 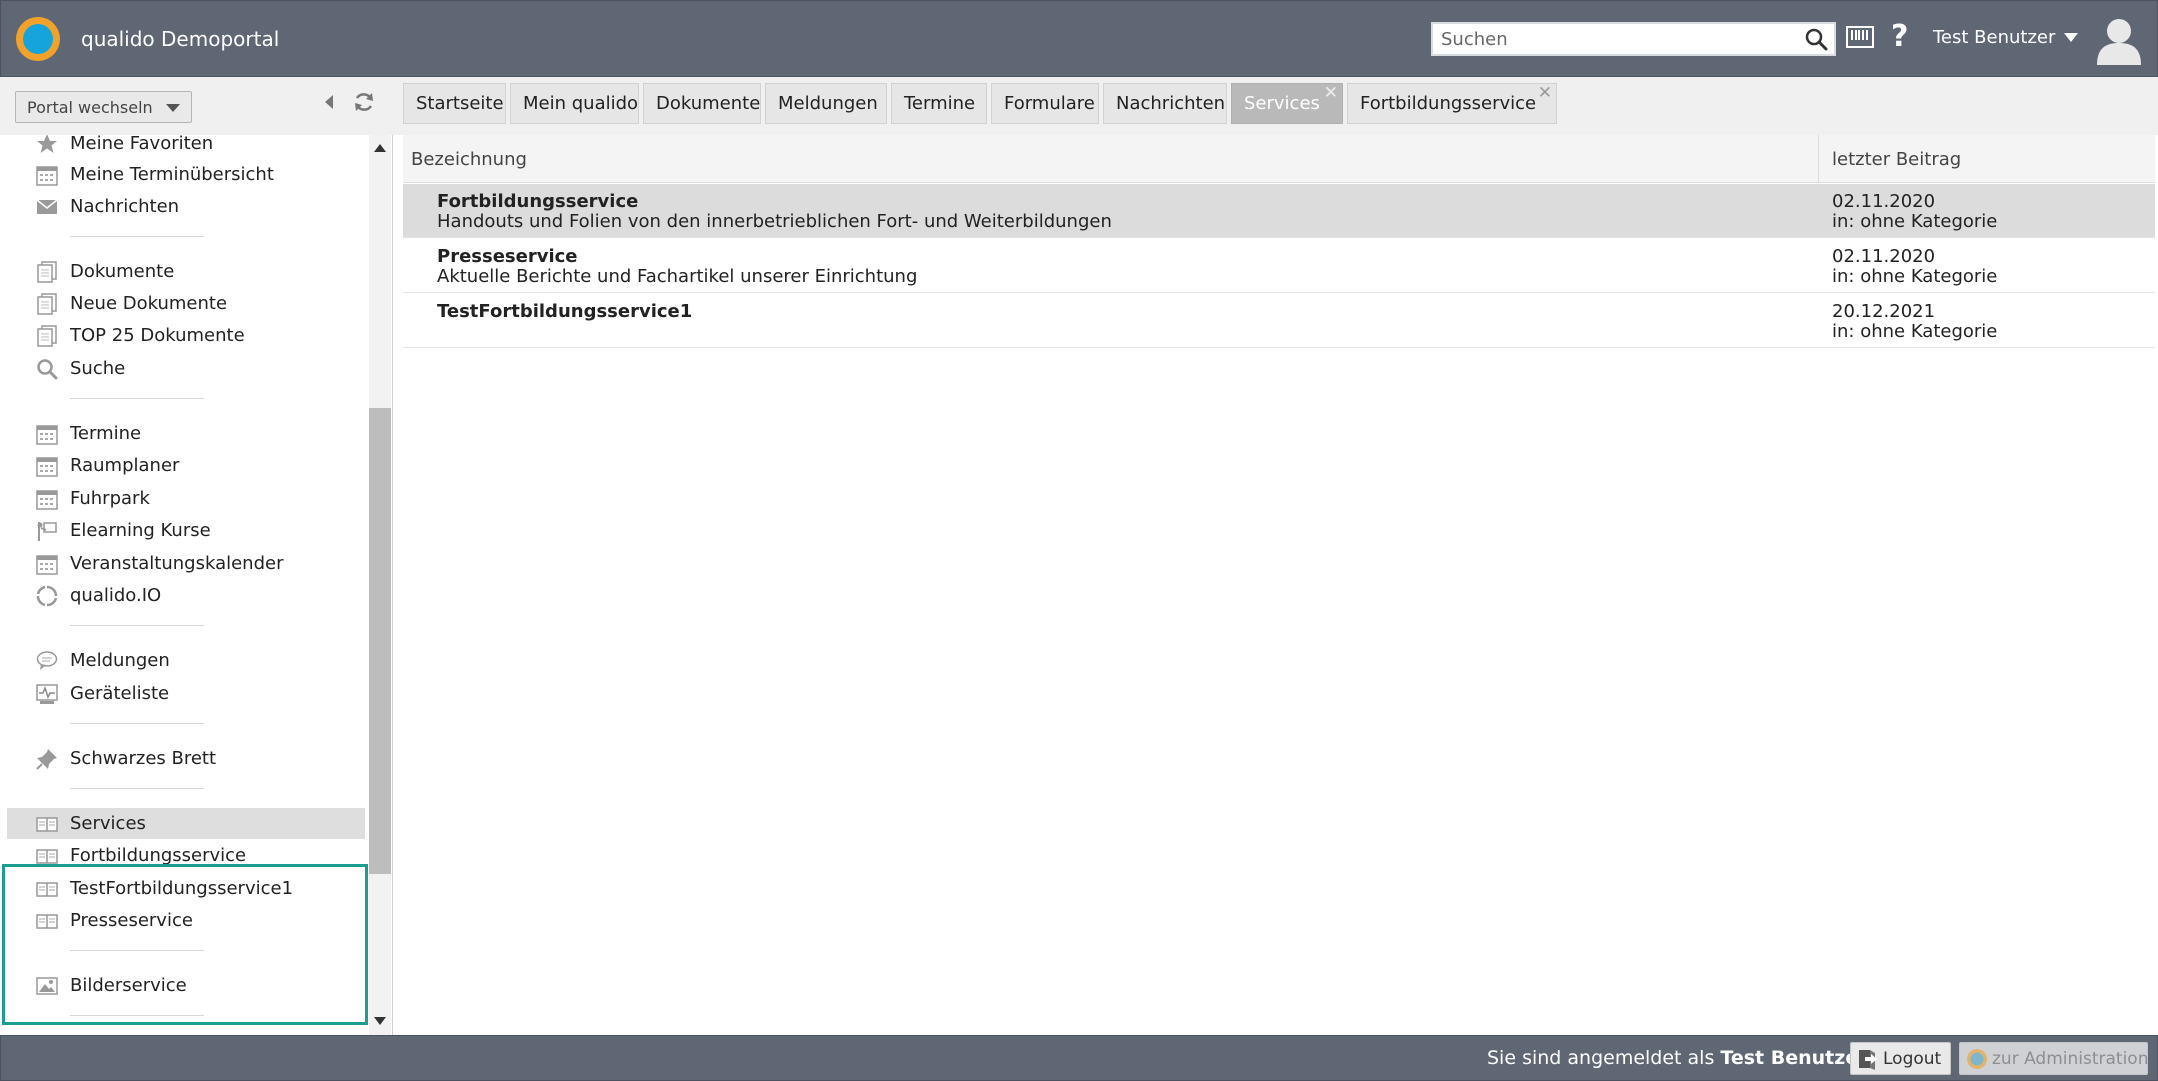 What do you see at coordinates (2119, 39) in the screenshot?
I see `avatar` at bounding box center [2119, 39].